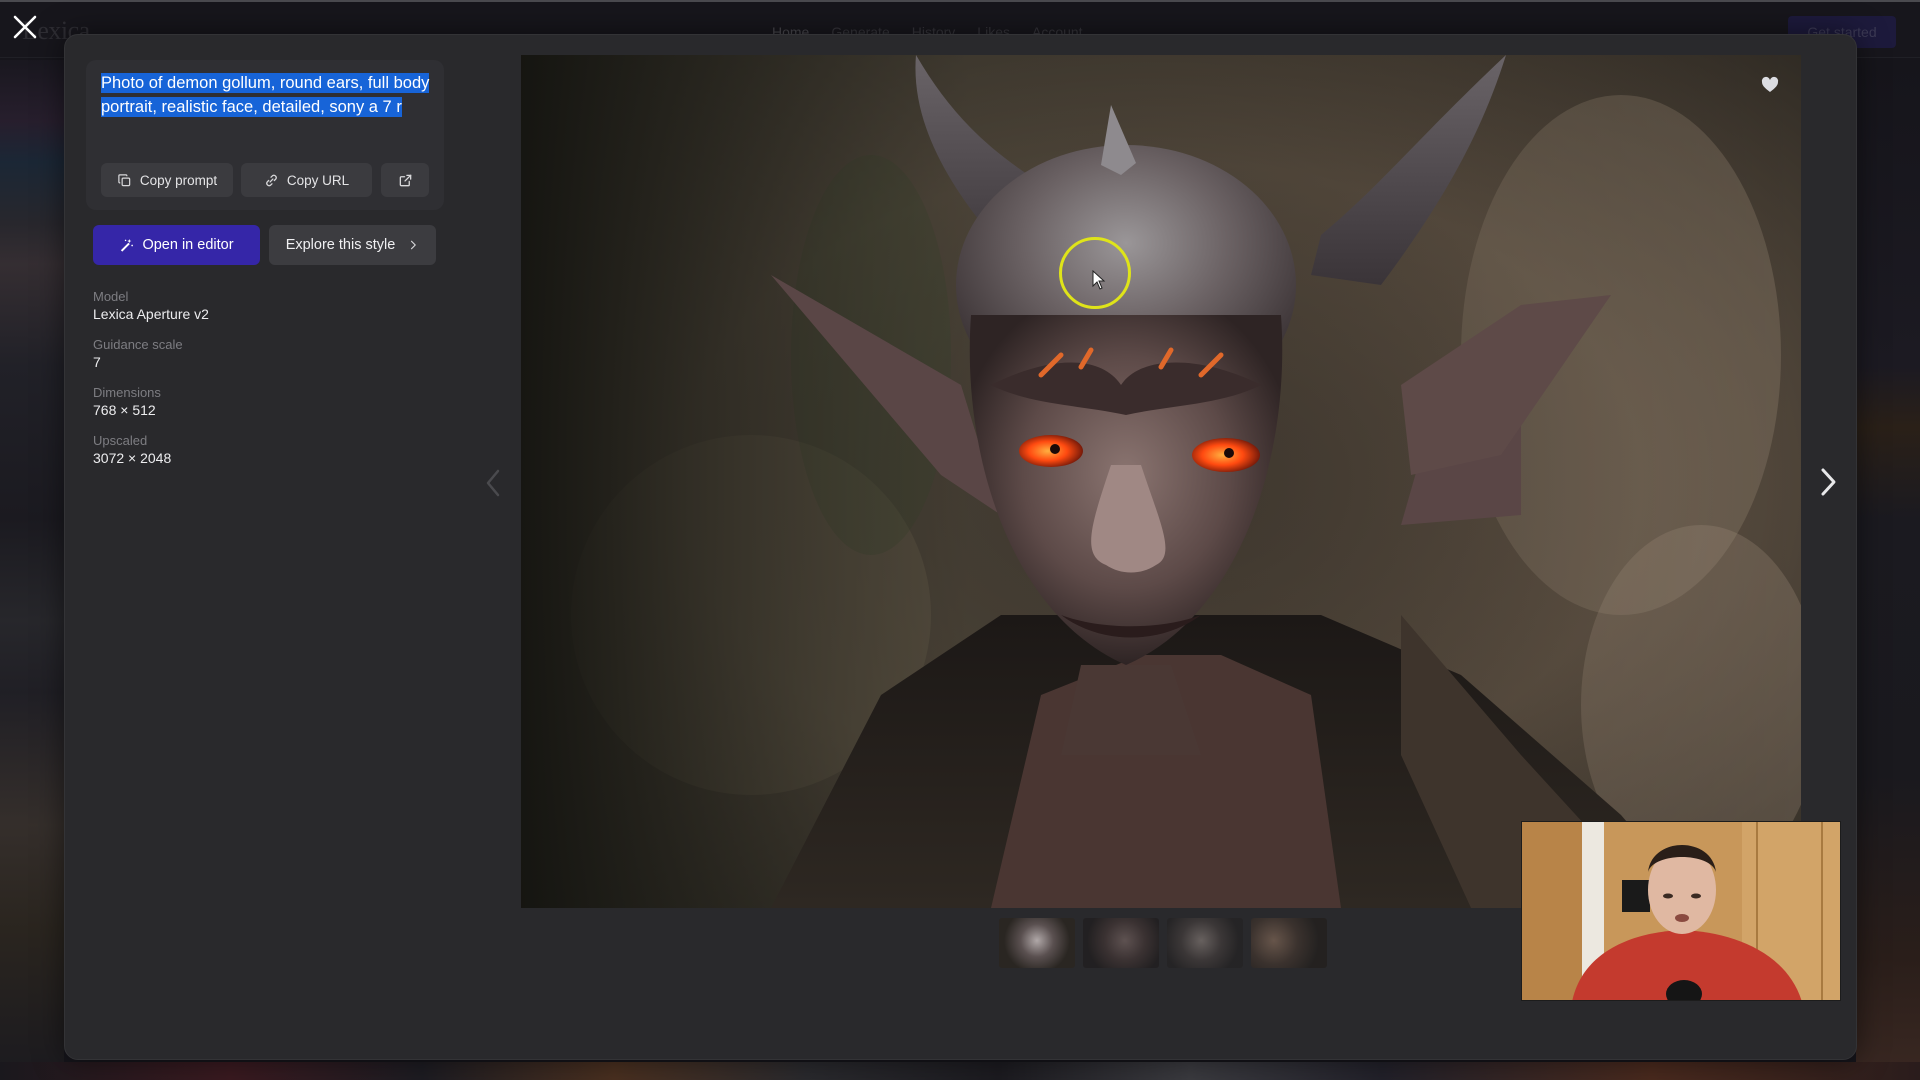 The height and width of the screenshot is (1080, 1920). Describe the element at coordinates (124, 179) in the screenshot. I see `copy-icon` at that location.